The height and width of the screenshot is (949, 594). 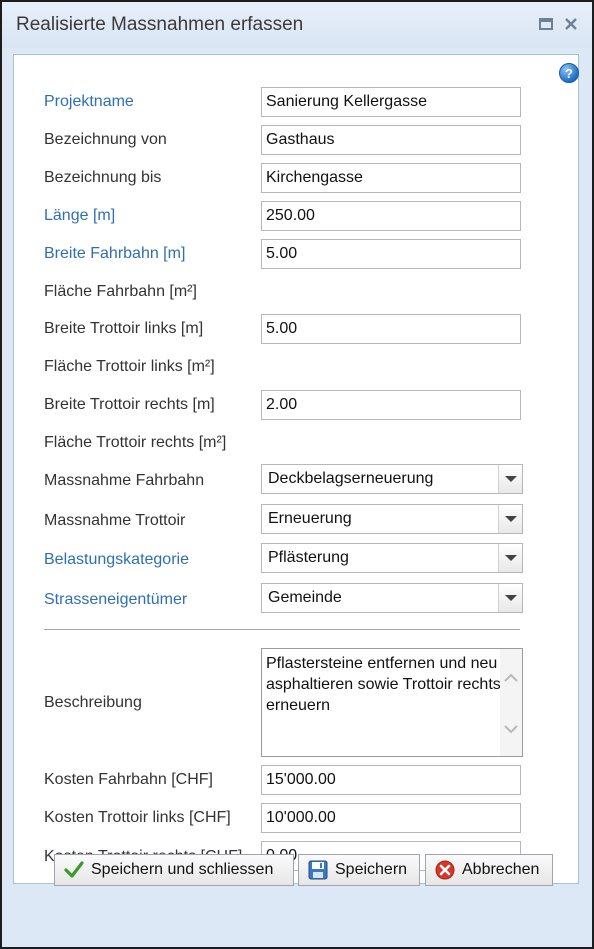 What do you see at coordinates (74, 870) in the screenshot?
I see `checkmark-icon` at bounding box center [74, 870].